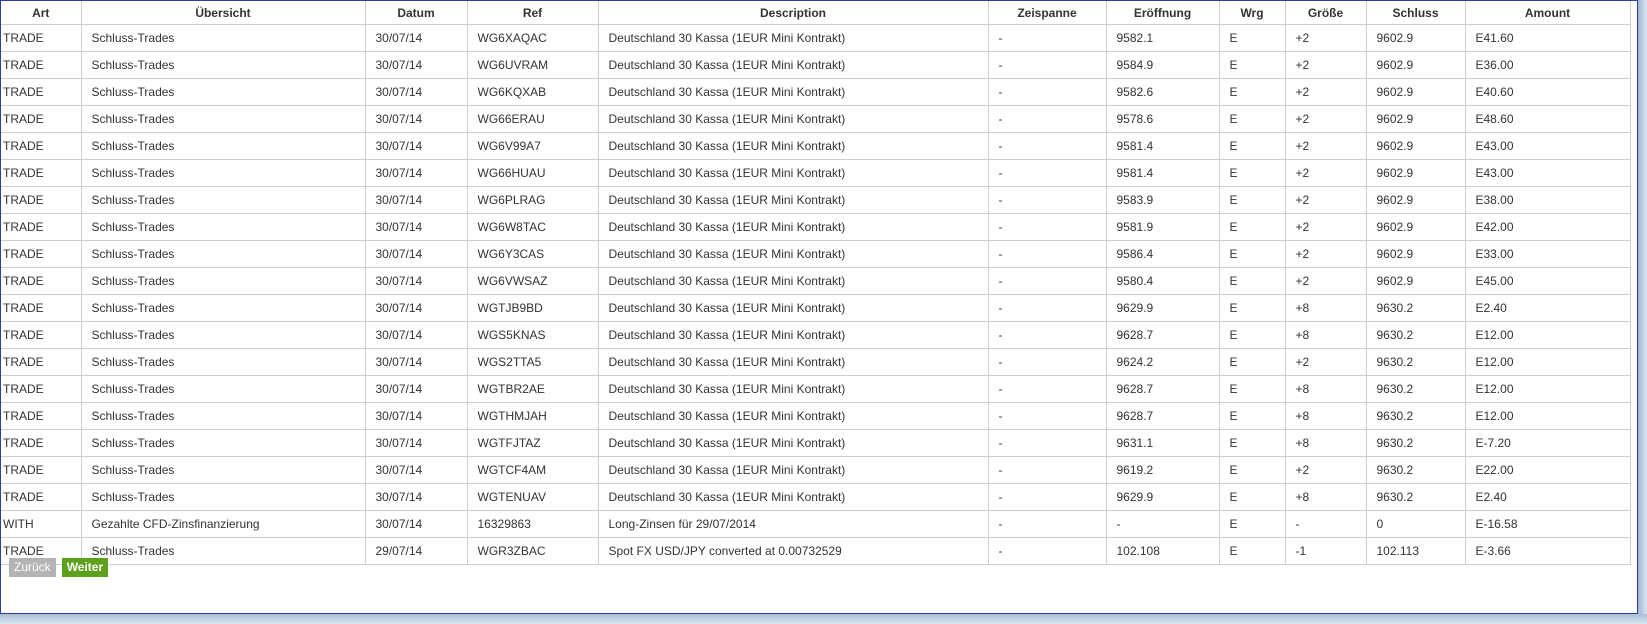 This screenshot has width=1647, height=624. Describe the element at coordinates (32, 567) in the screenshot. I see `back-button: Zurück` at that location.